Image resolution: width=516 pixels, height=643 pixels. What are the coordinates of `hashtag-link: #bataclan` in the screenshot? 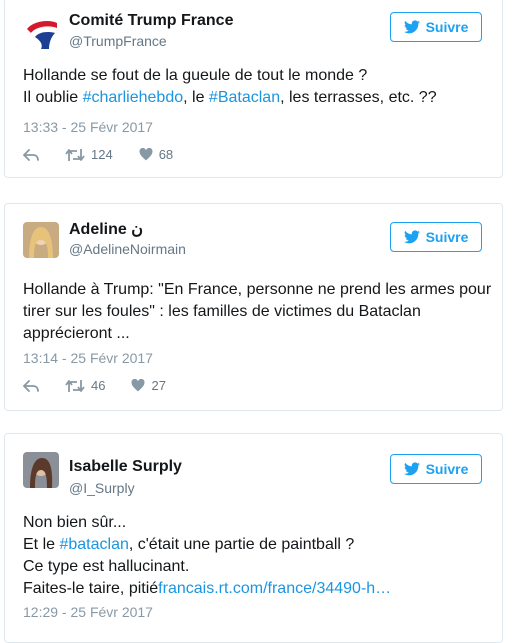 It's located at (93, 544).